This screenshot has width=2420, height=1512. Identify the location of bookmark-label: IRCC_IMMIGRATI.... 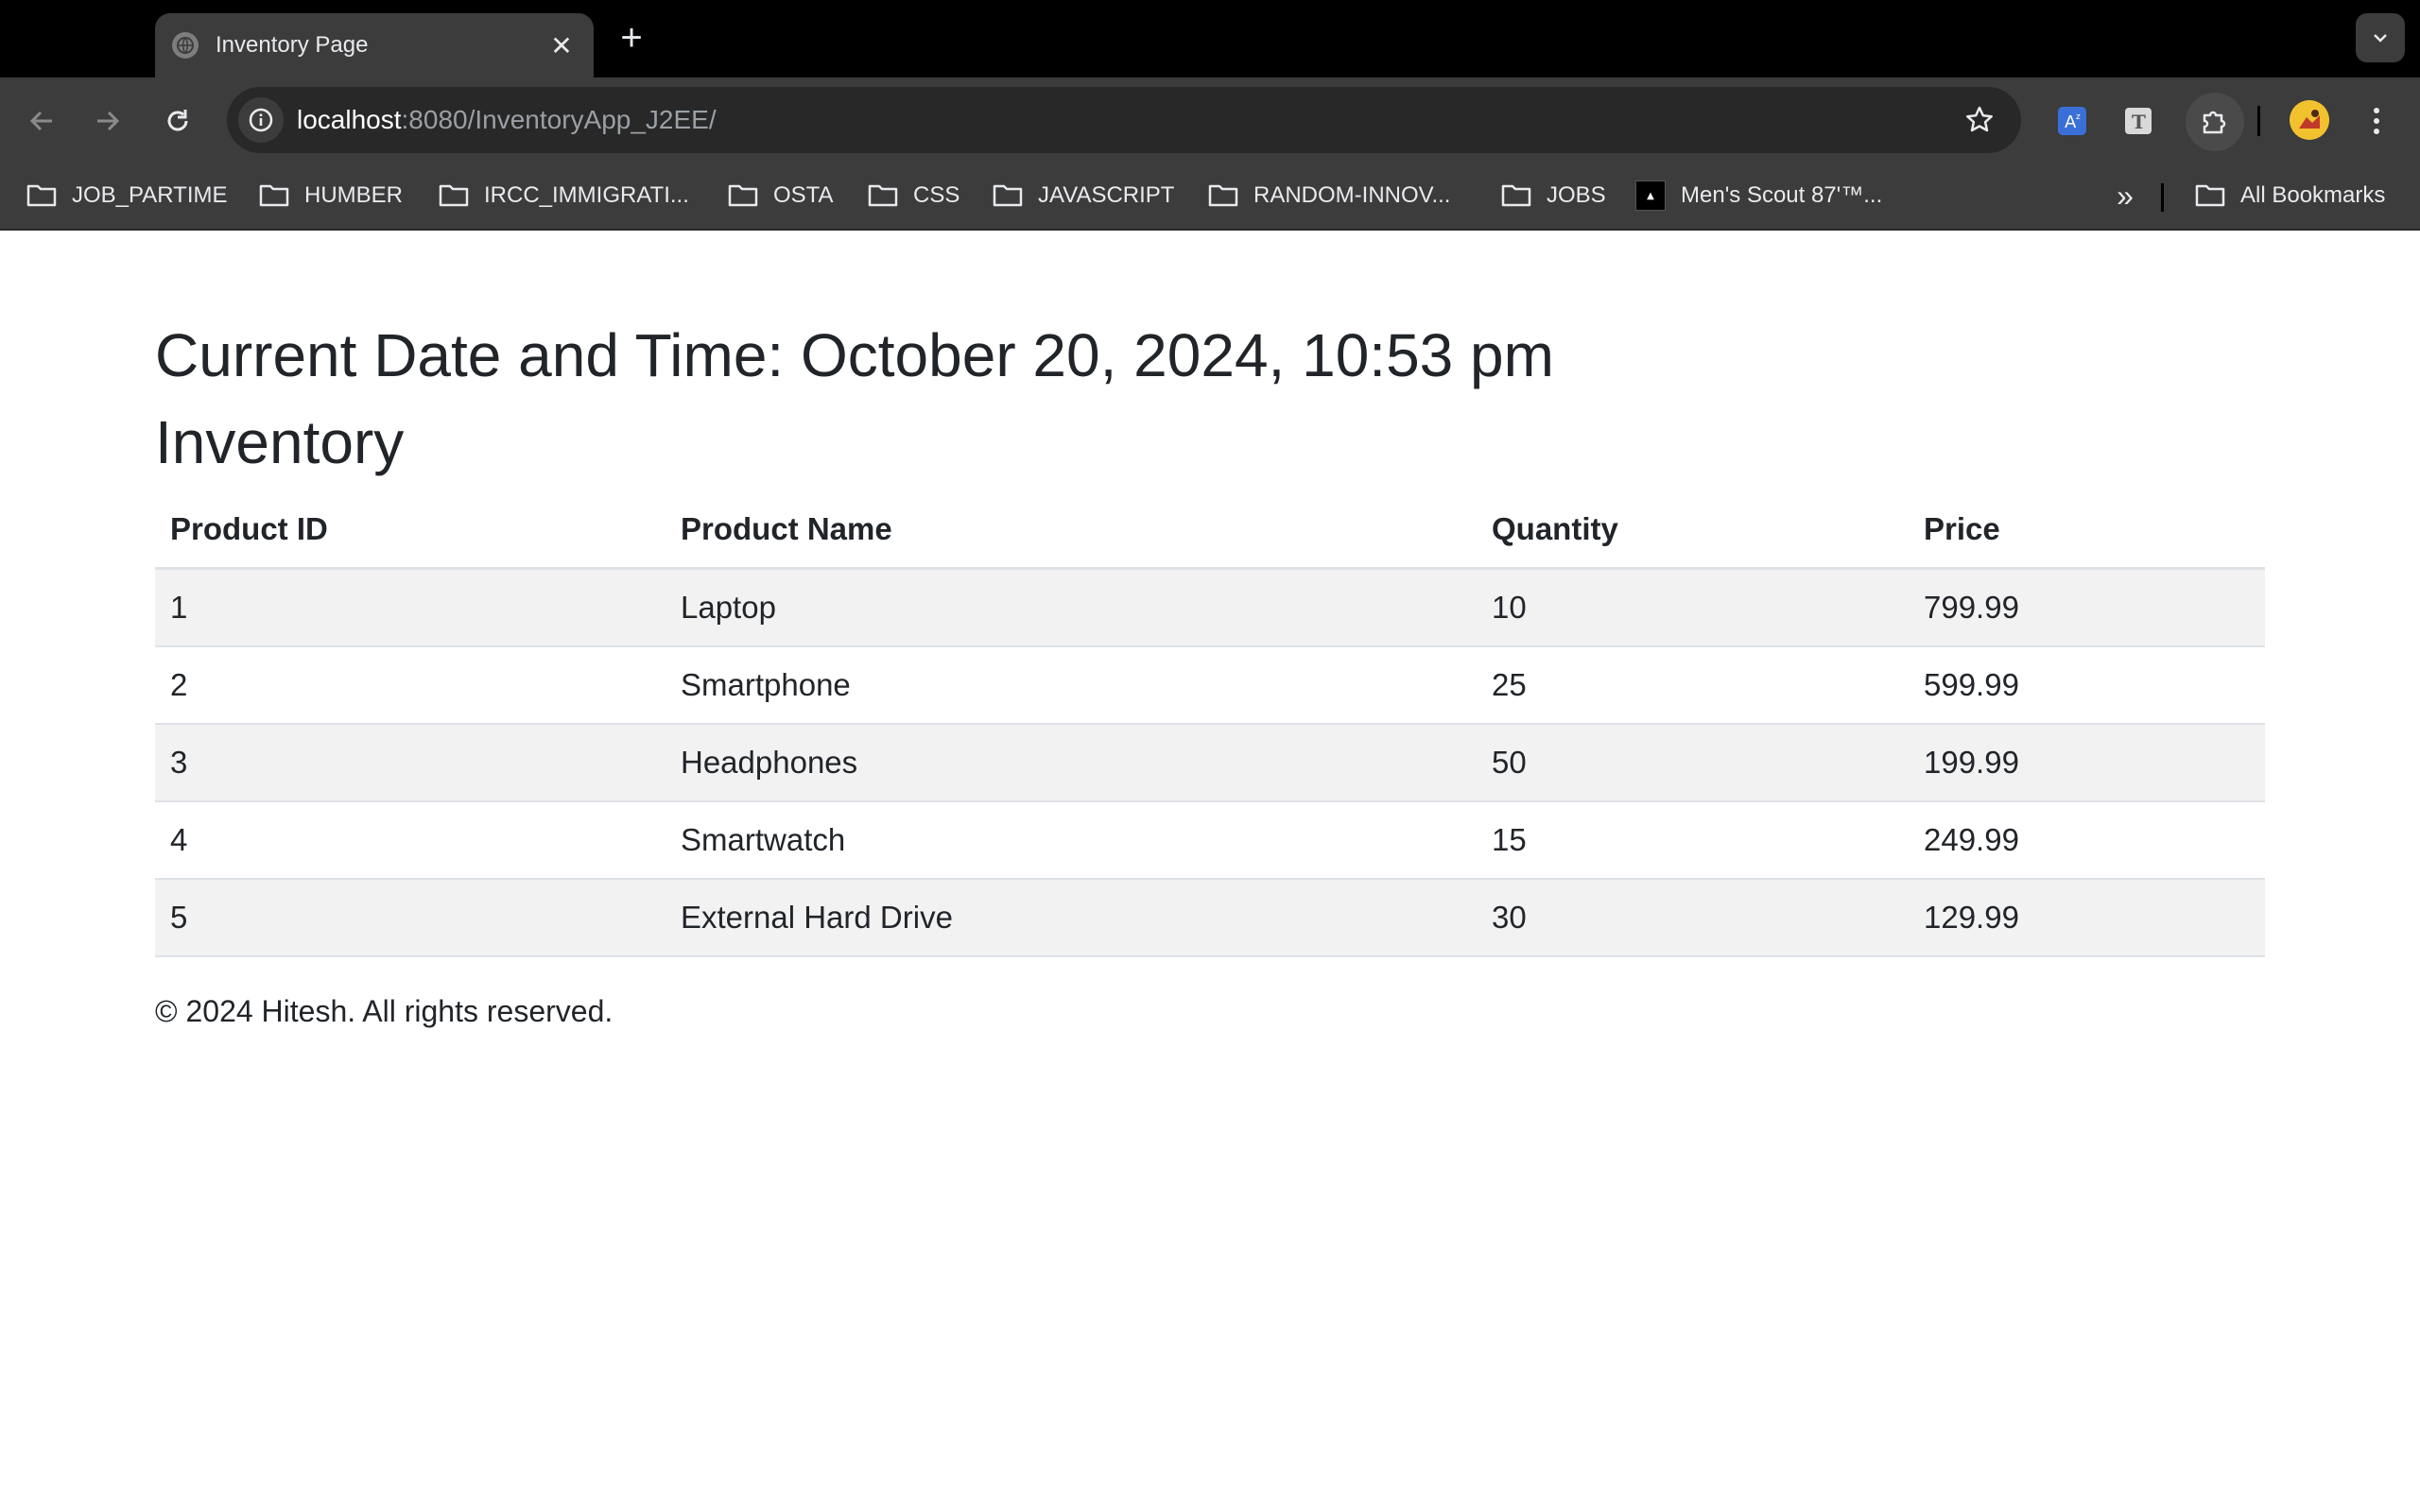
(586, 195).